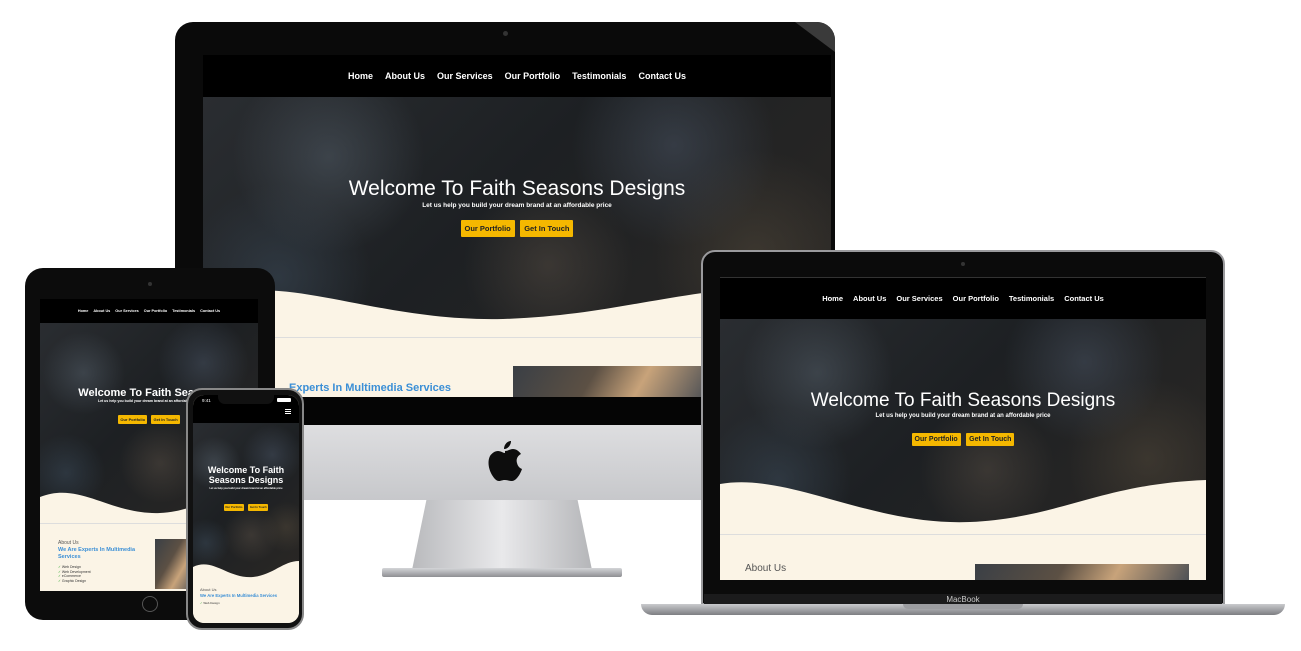  Describe the element at coordinates (150, 284) in the screenshot. I see `ipad-camera` at that location.